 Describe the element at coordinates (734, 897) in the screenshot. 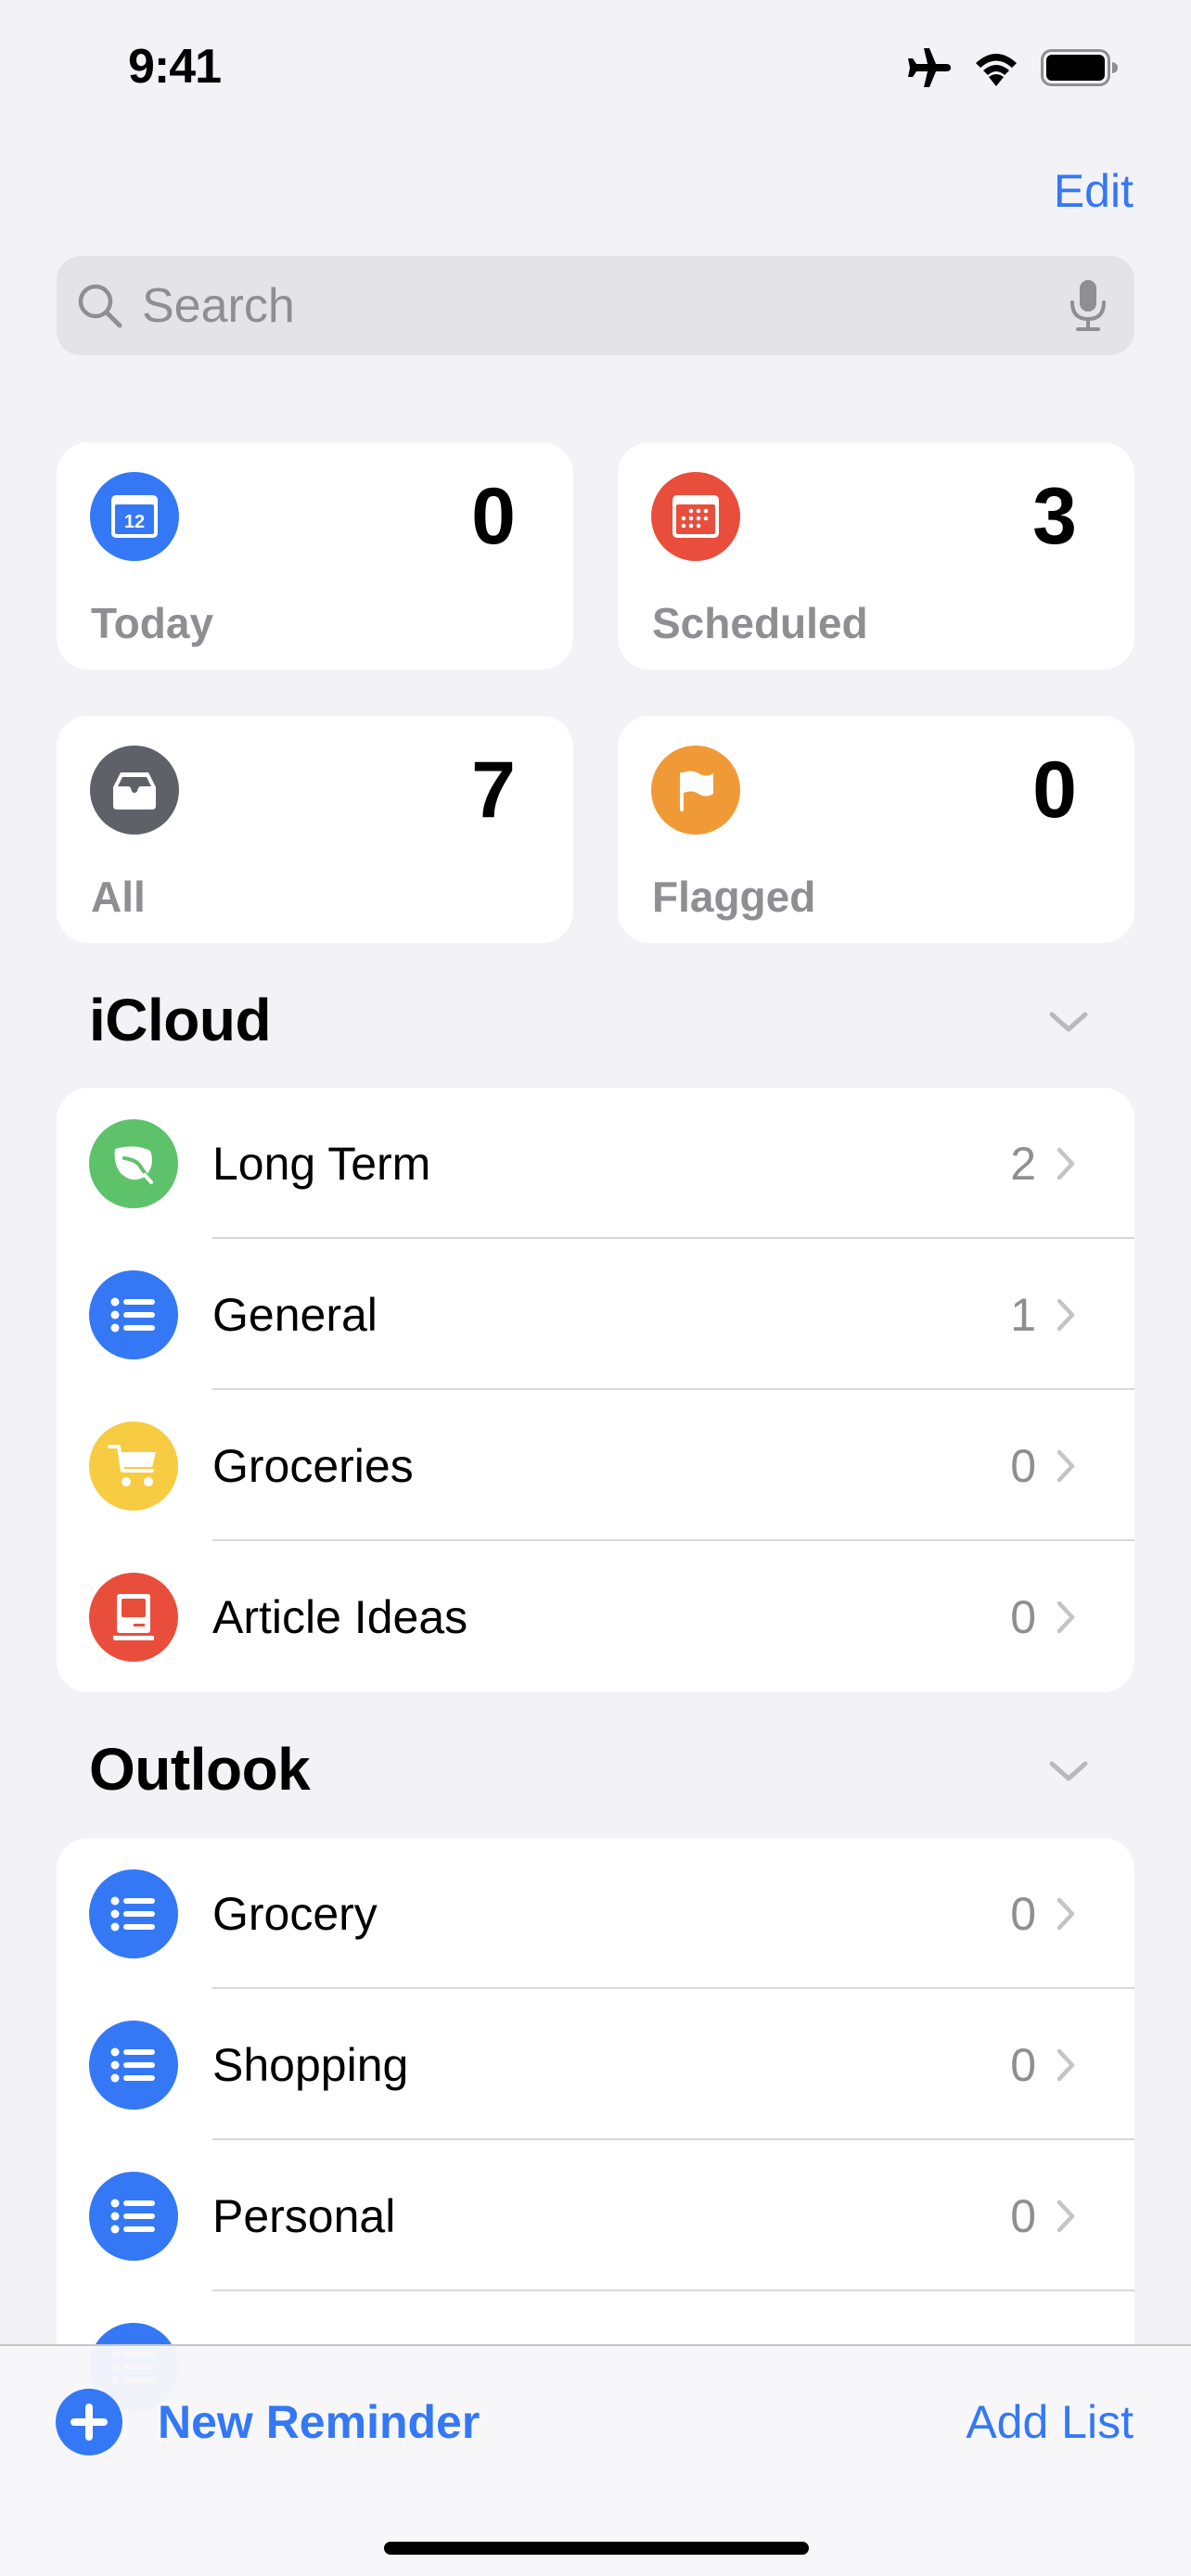

I see `flagged-label: Flagged` at that location.